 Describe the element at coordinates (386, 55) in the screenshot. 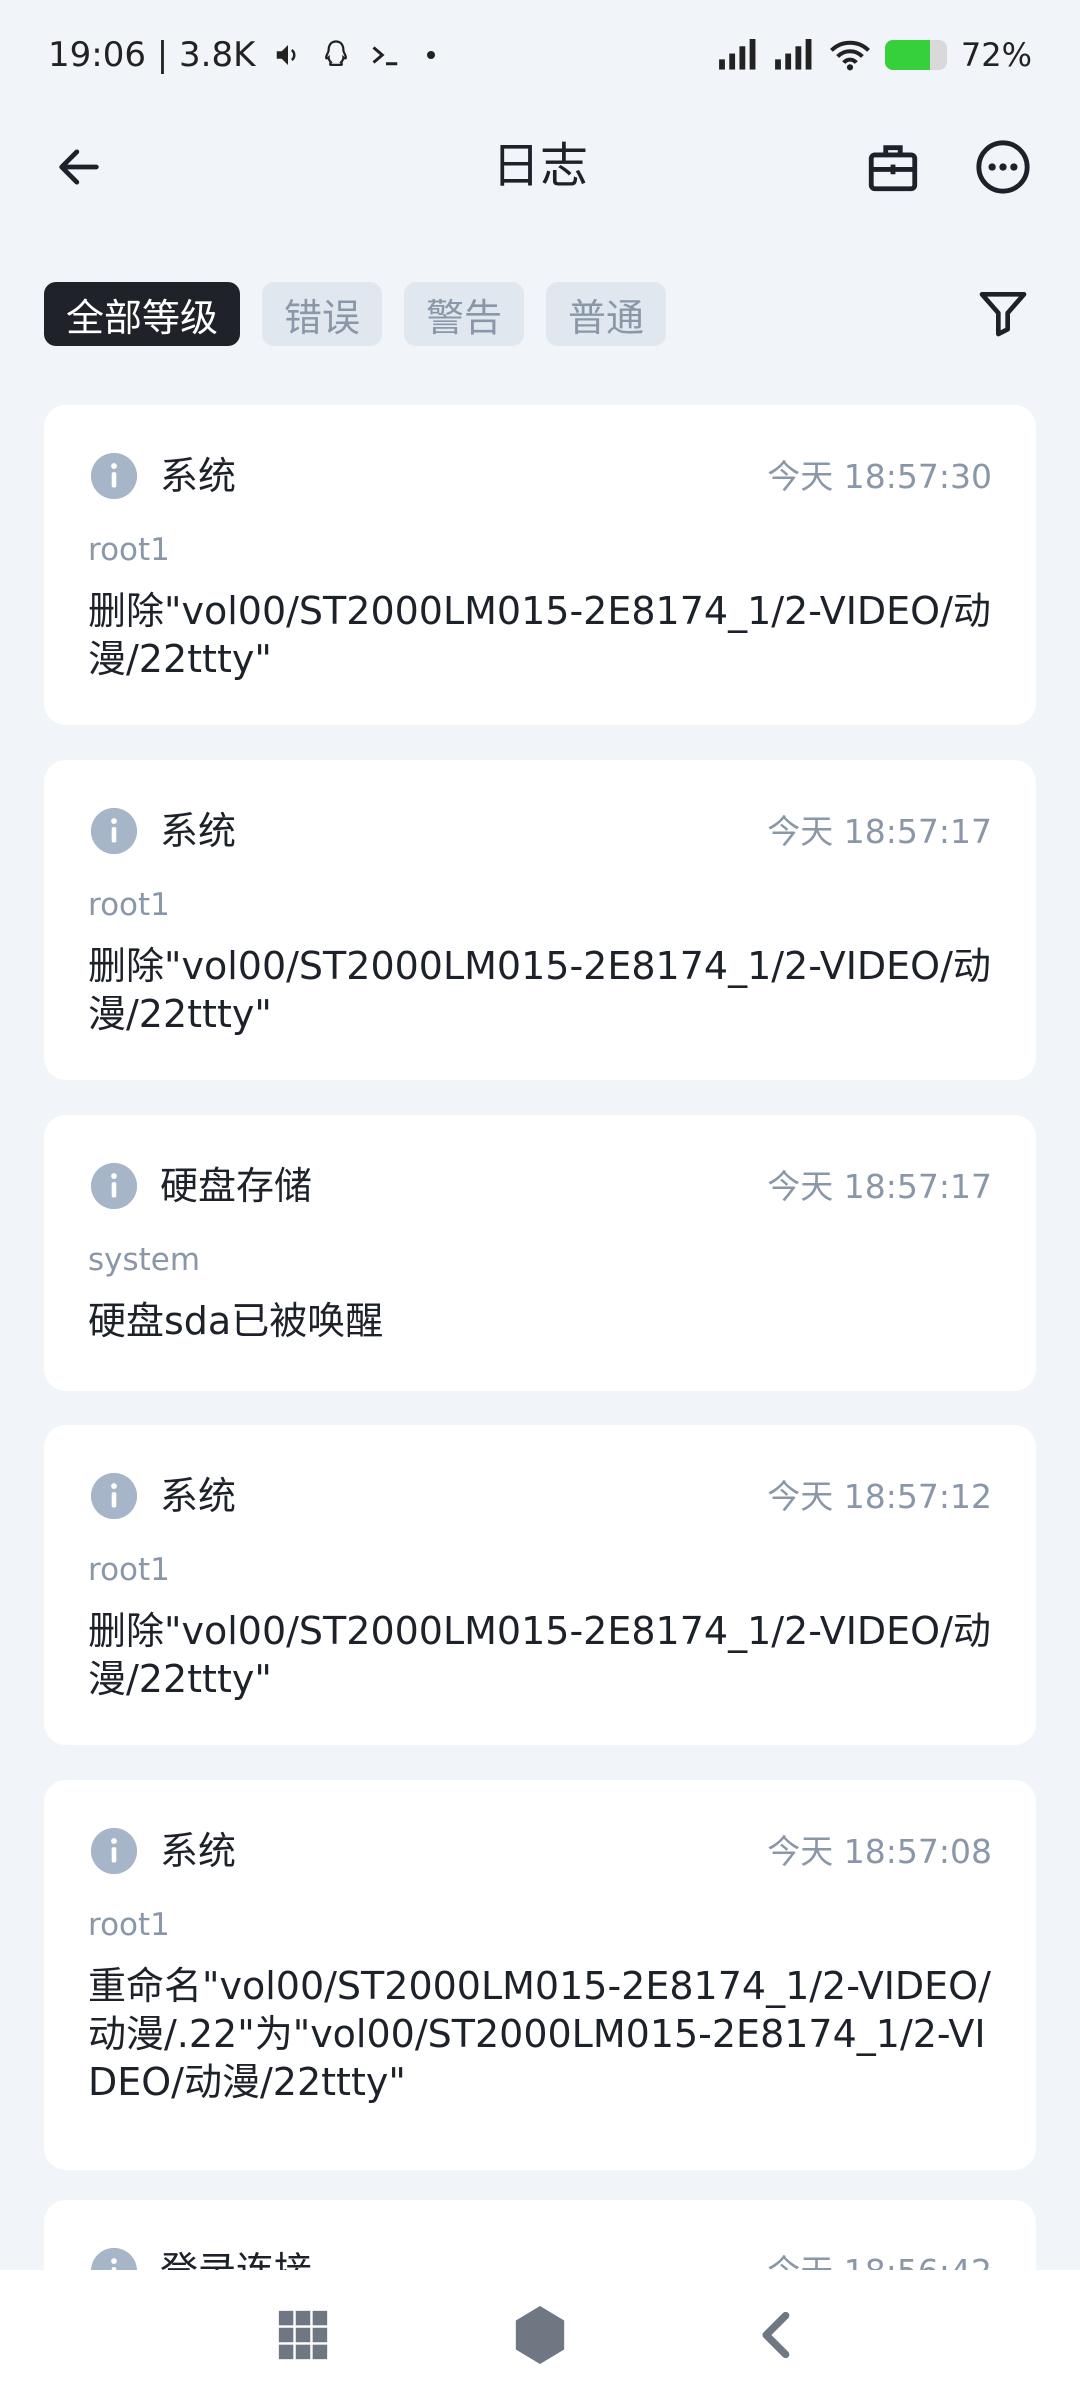

I see `terminal-icon` at that location.